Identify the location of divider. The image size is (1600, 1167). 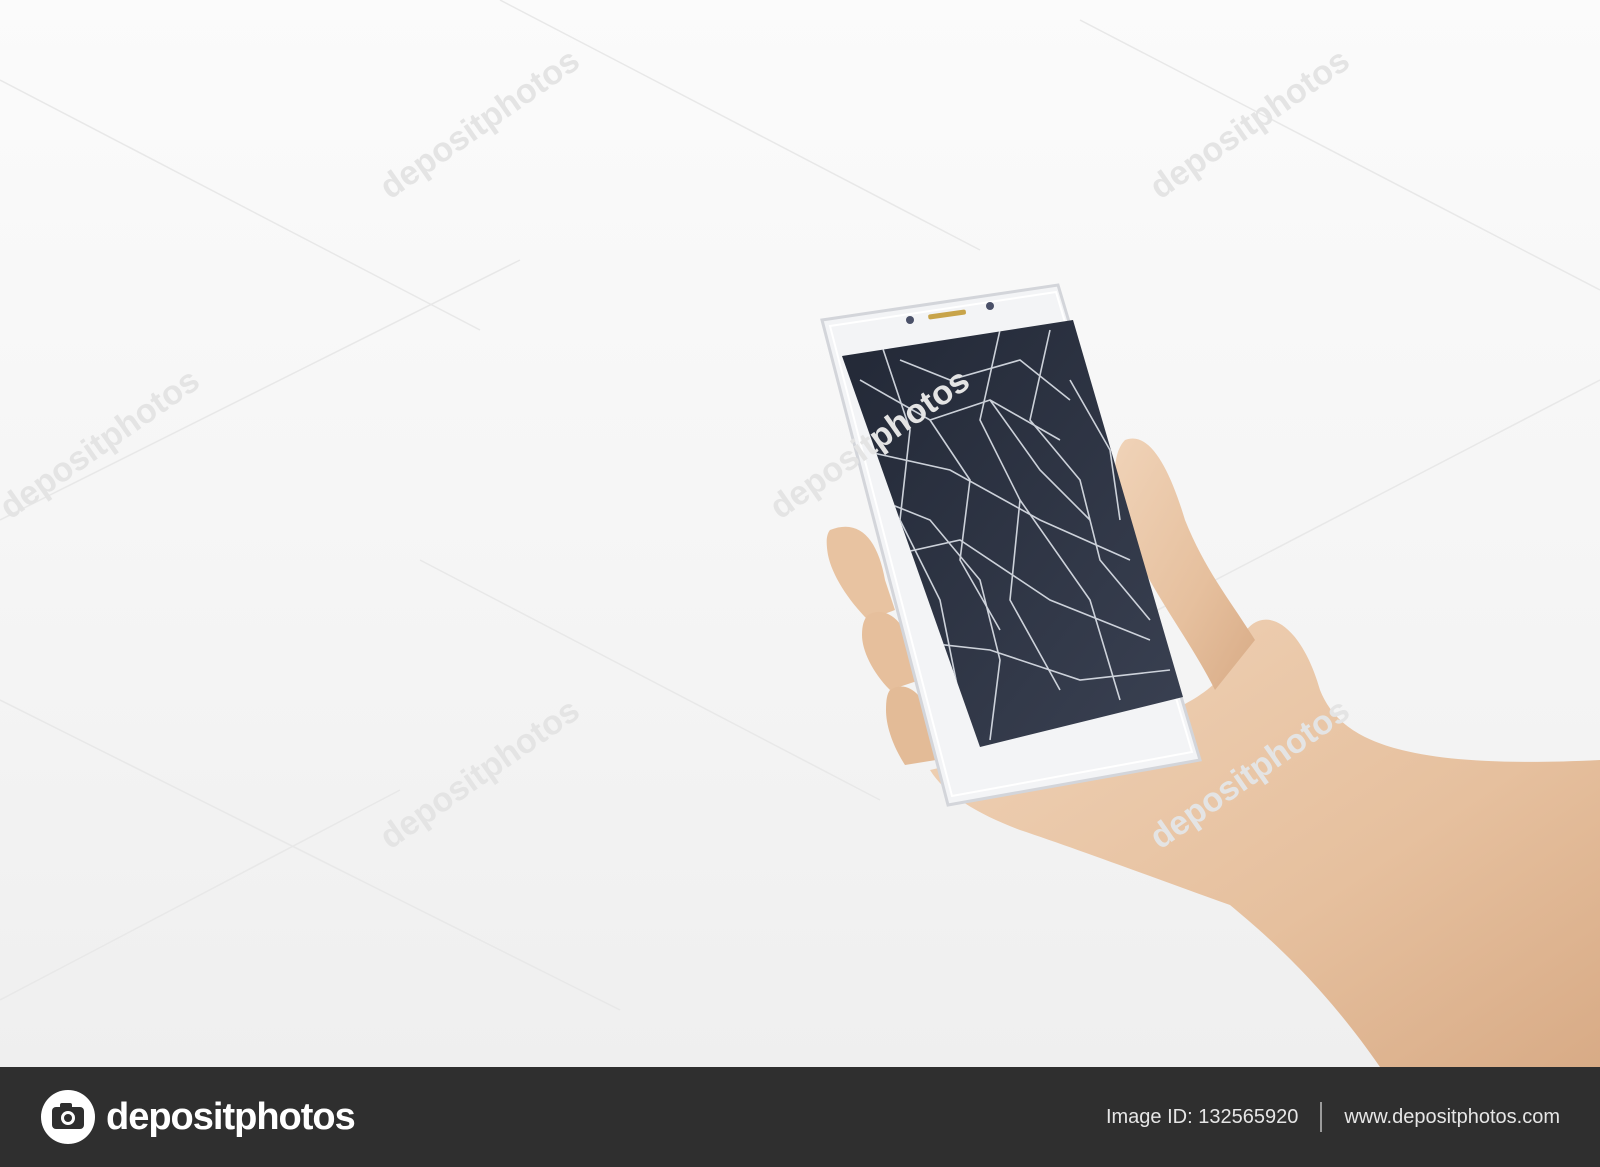
(1321, 1117).